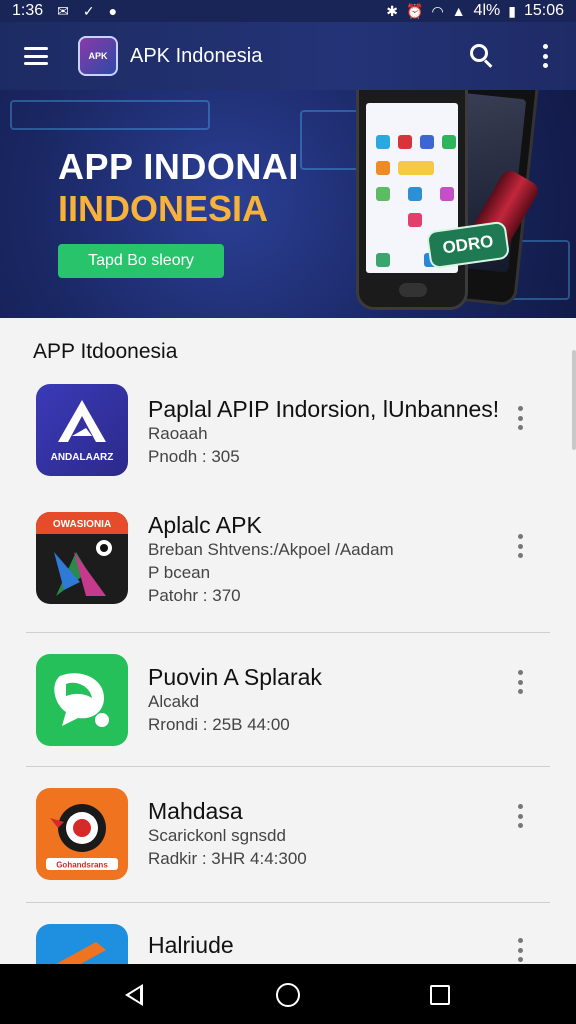 This screenshot has width=576, height=1024. What do you see at coordinates (219, 724) in the screenshot?
I see `app-meta: Rrondi : 25B 44:00` at bounding box center [219, 724].